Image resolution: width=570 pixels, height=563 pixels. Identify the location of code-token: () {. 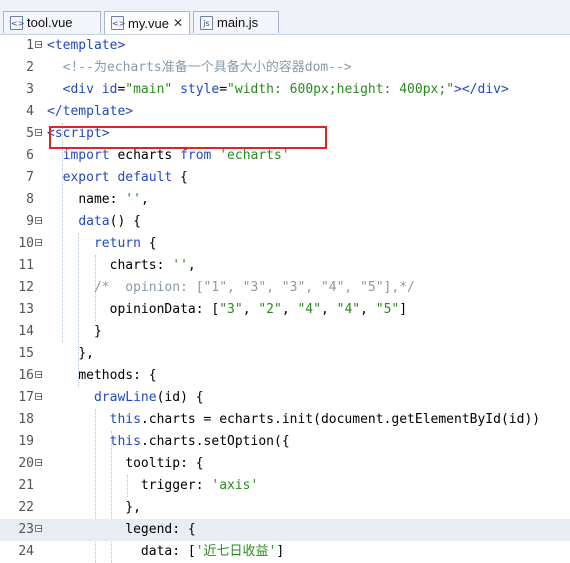
(125, 221).